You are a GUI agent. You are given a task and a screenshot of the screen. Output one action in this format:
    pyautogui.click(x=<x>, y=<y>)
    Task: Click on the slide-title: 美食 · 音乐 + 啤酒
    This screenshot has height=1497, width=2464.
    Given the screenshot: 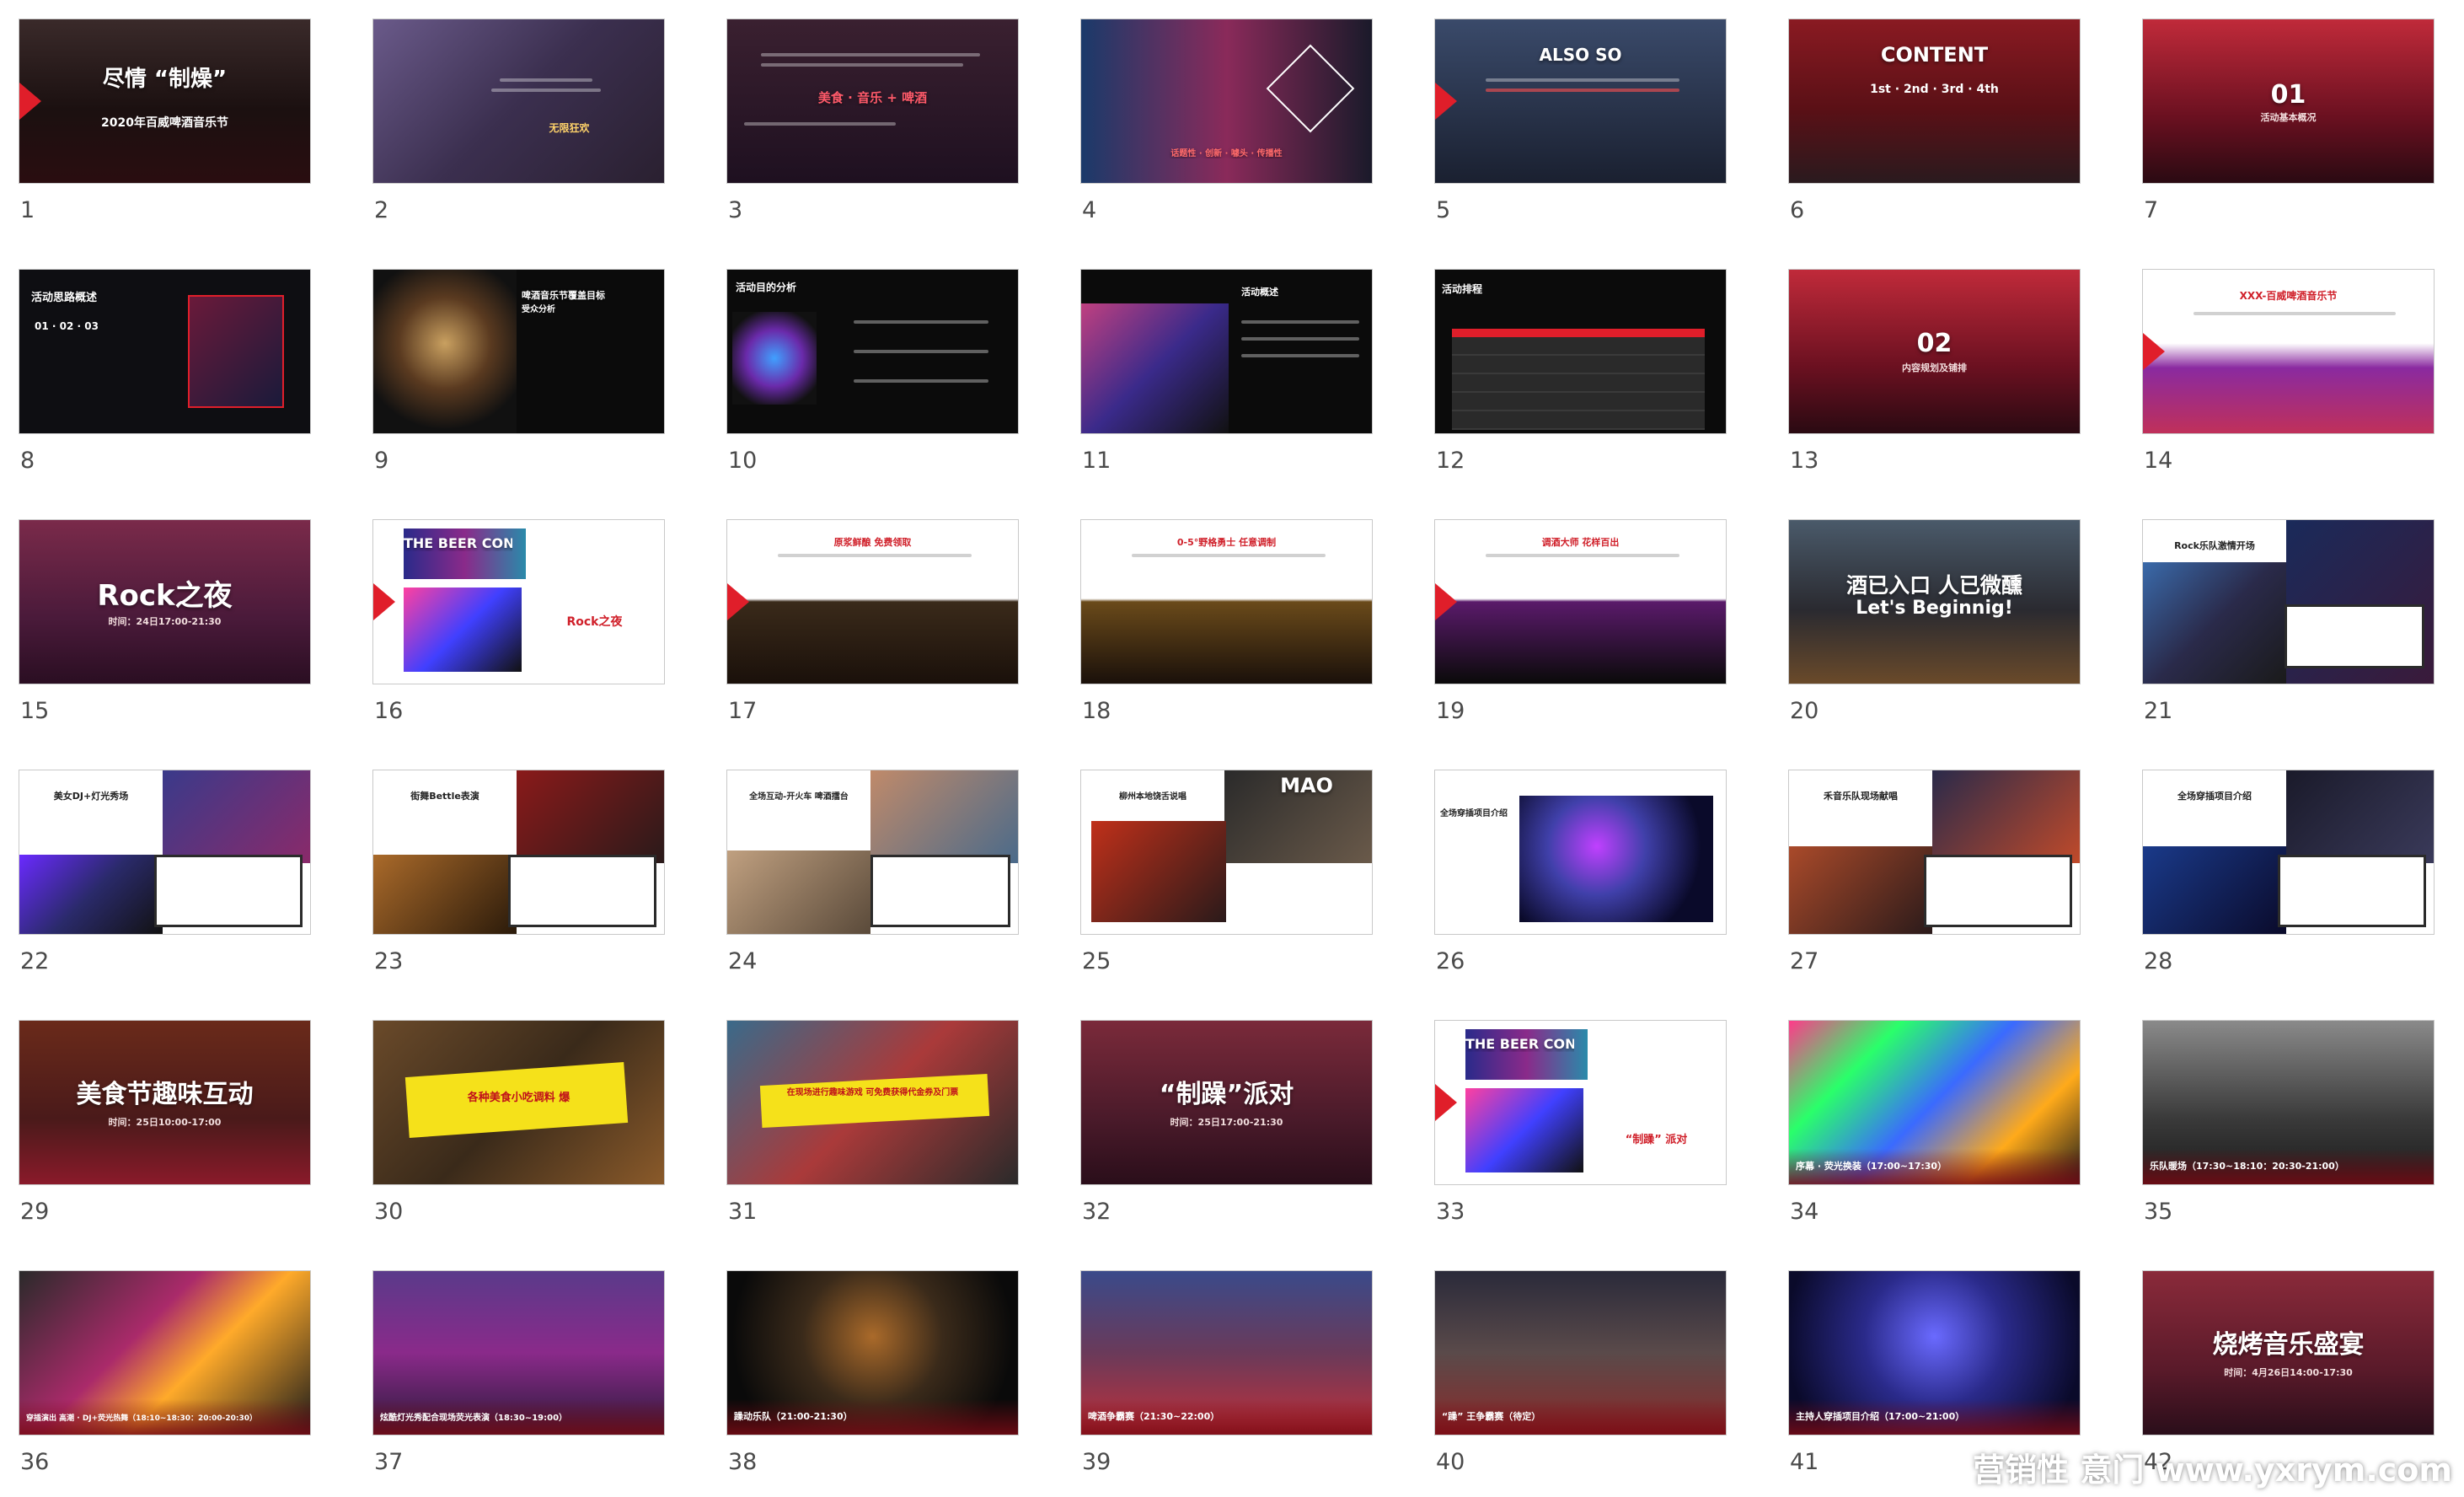 What is the action you would take?
    pyautogui.click(x=873, y=97)
    